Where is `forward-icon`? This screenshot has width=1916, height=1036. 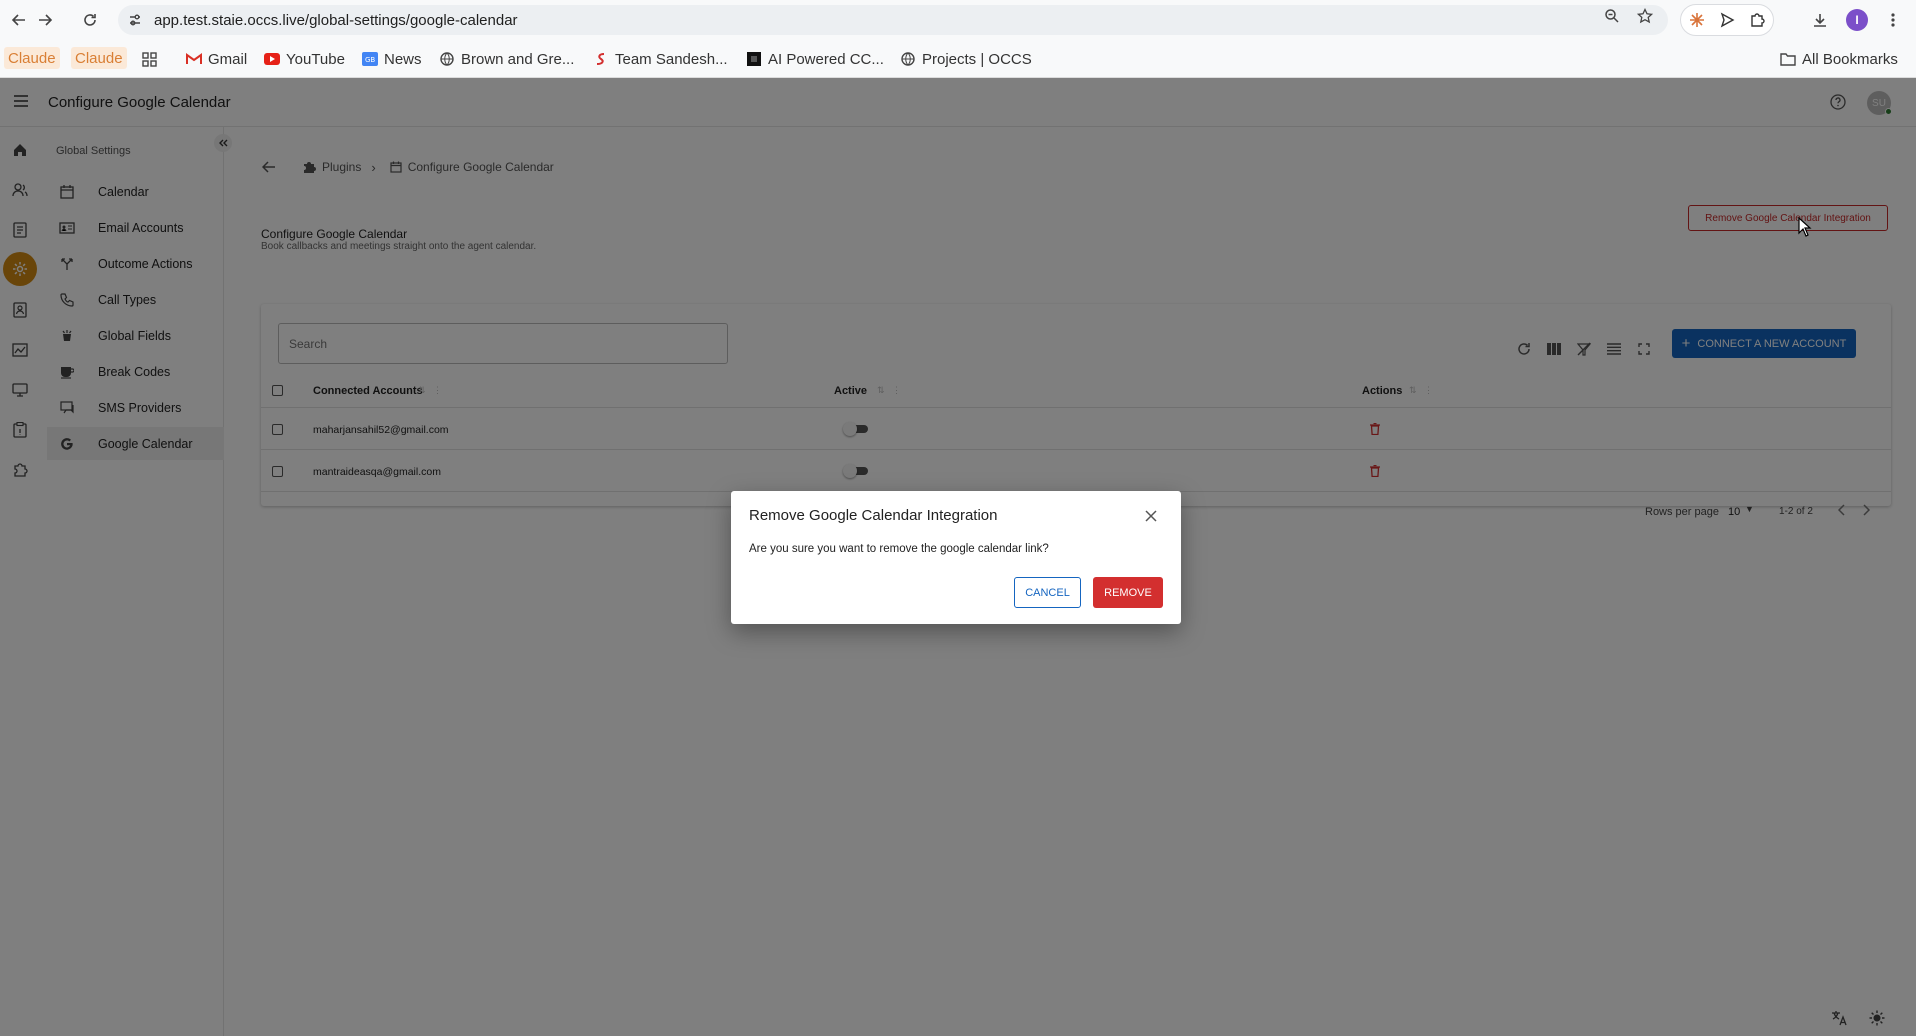 forward-icon is located at coordinates (45, 20).